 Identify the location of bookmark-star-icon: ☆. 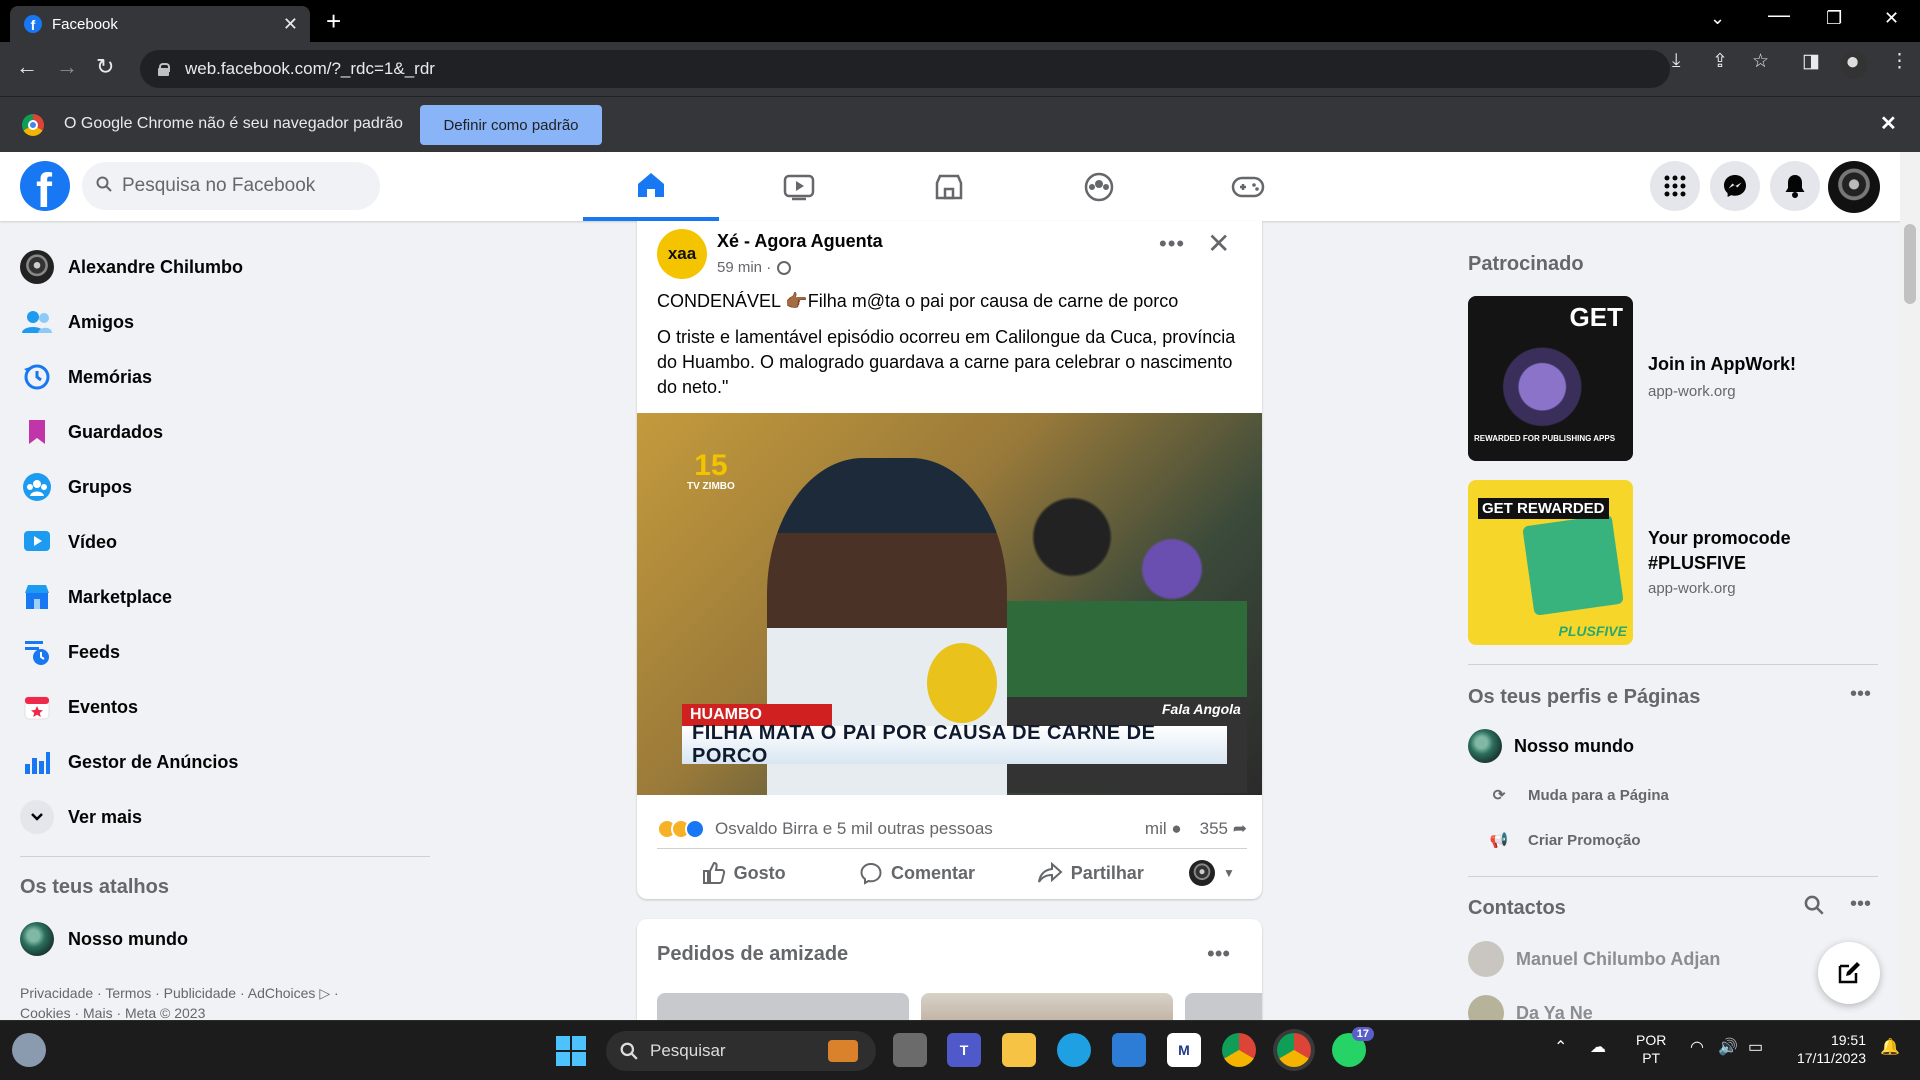
(1760, 61).